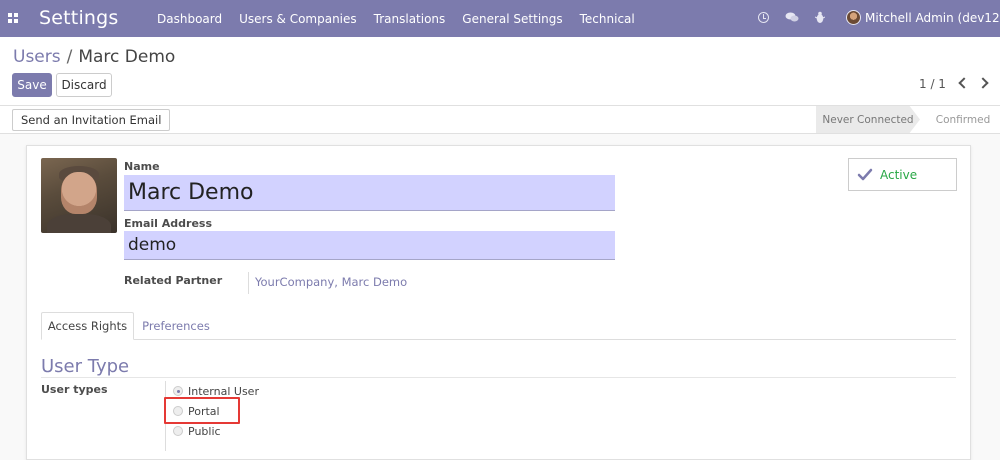 Image resolution: width=1000 pixels, height=460 pixels. Describe the element at coordinates (865, 174) in the screenshot. I see `checkmark-icon` at that location.